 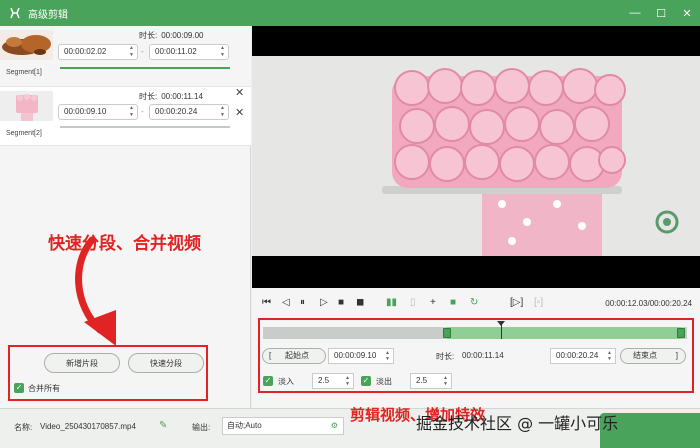 I want to click on add-icon: +, so click(x=433, y=303).